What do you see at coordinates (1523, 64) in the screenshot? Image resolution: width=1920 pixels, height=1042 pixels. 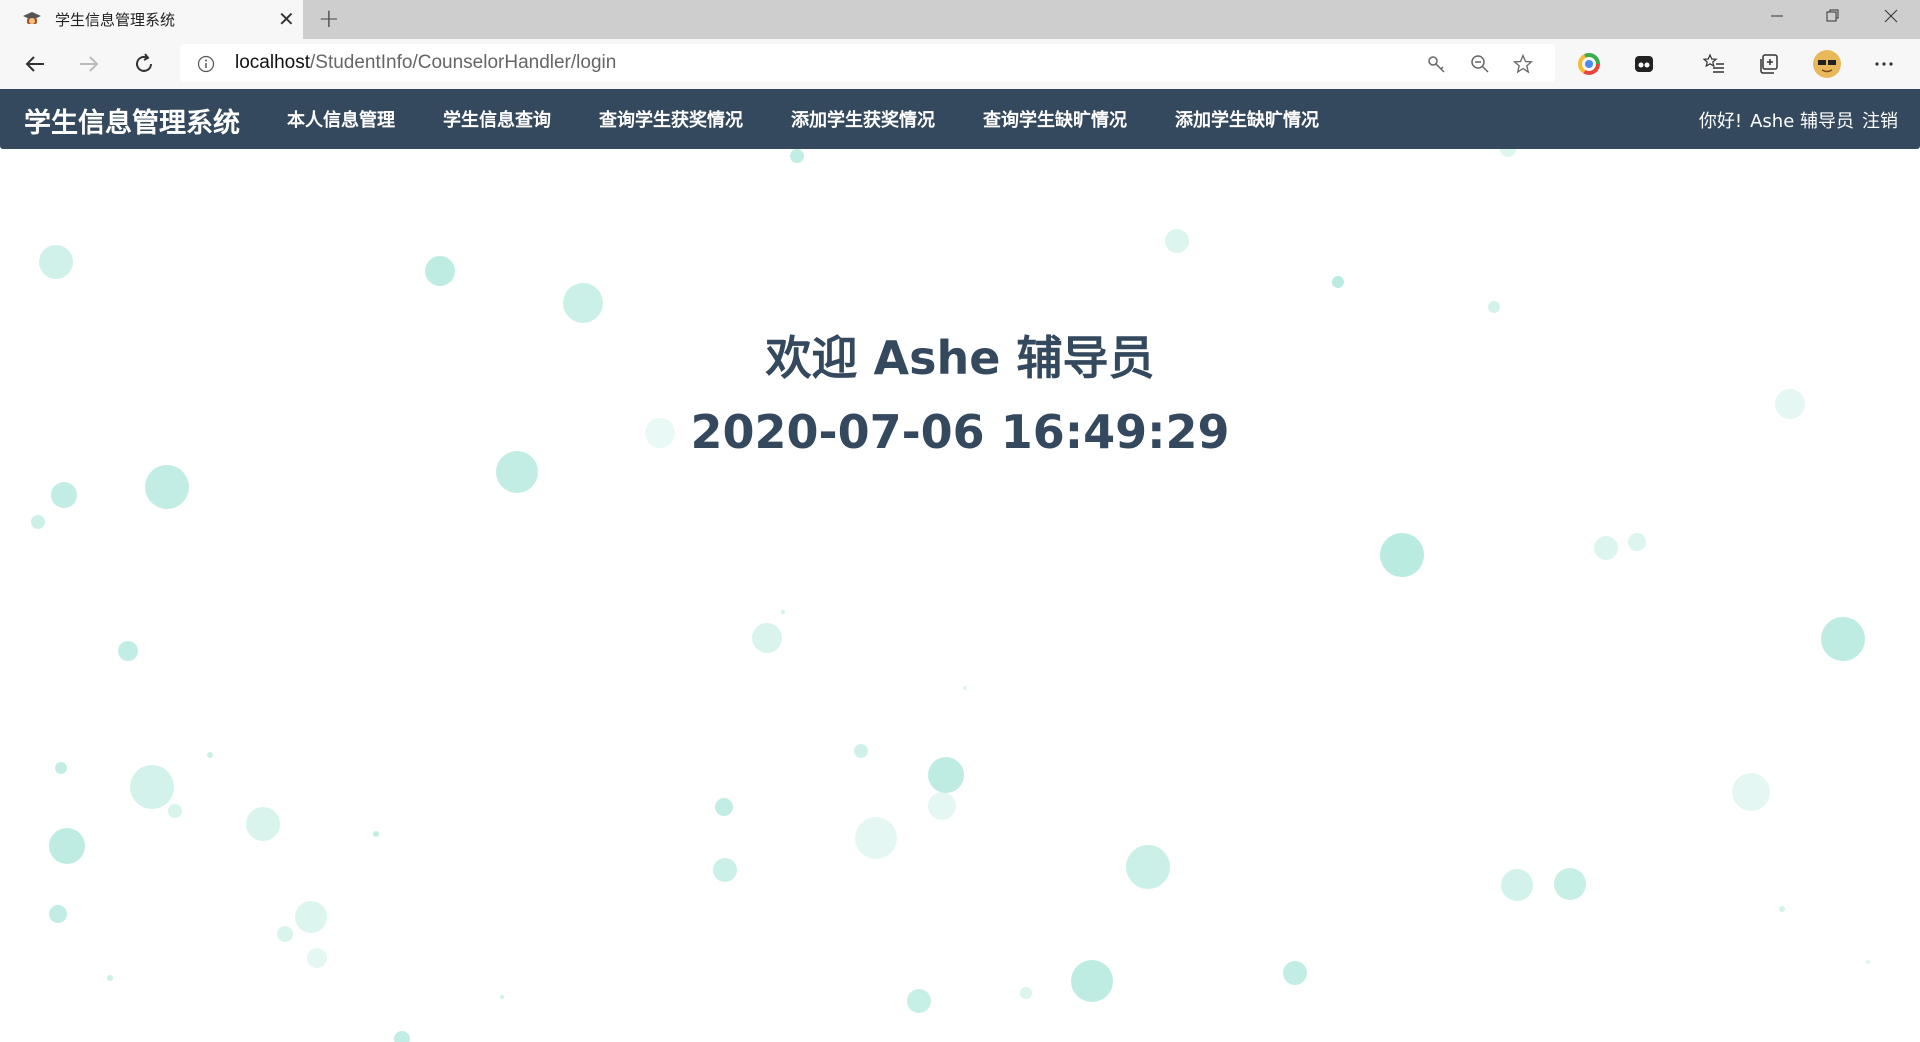 I see `favorite-star-icon` at bounding box center [1523, 64].